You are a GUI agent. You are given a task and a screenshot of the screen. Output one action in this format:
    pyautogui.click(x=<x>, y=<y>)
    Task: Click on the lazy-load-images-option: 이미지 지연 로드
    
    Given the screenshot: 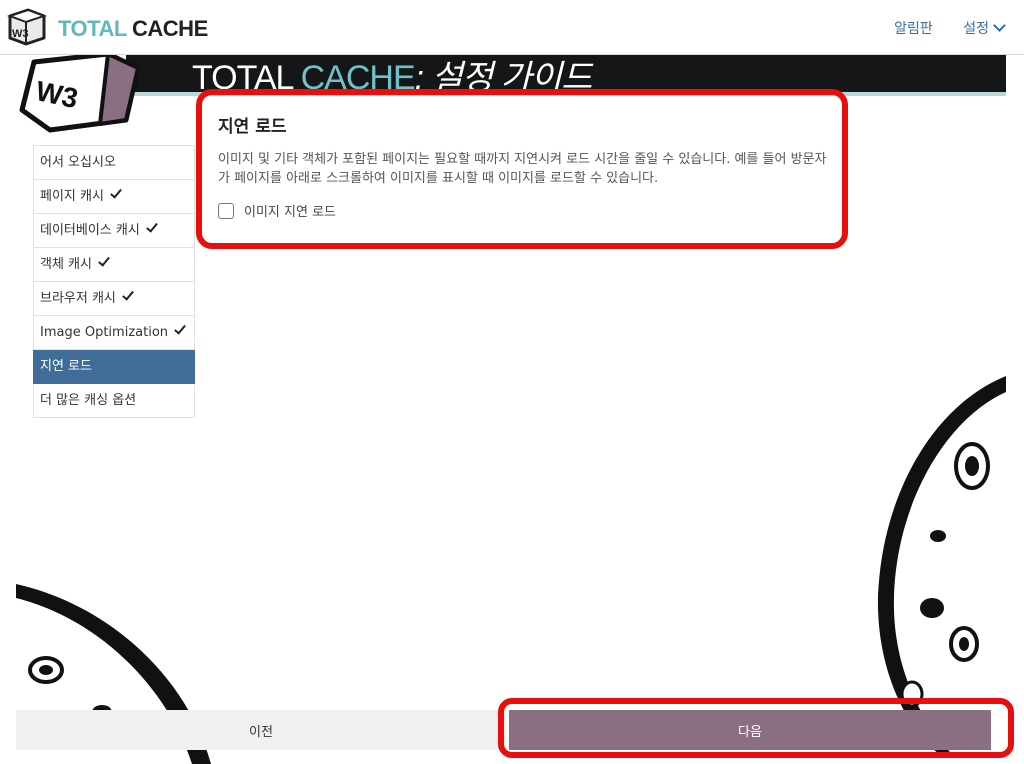 What is the action you would take?
    pyautogui.click(x=277, y=210)
    